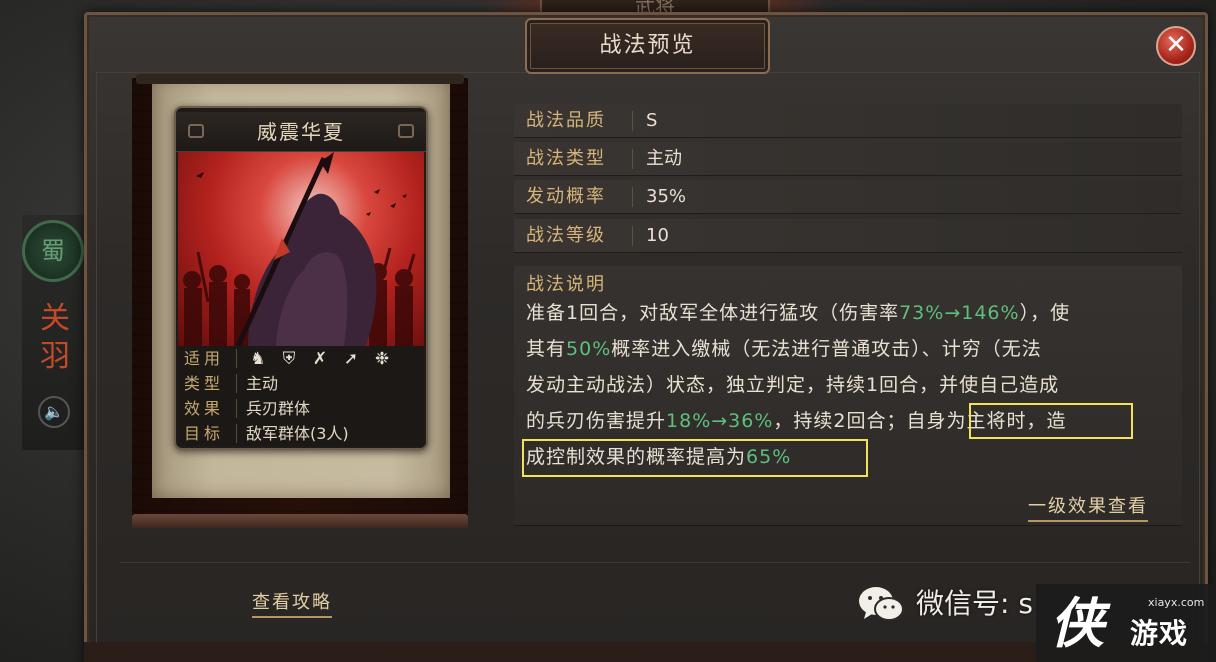 The image size is (1216, 662). I want to click on description-line: 其有50%概率进入缴械（无法进行普通攻击）、计穷（无法, so click(784, 349).